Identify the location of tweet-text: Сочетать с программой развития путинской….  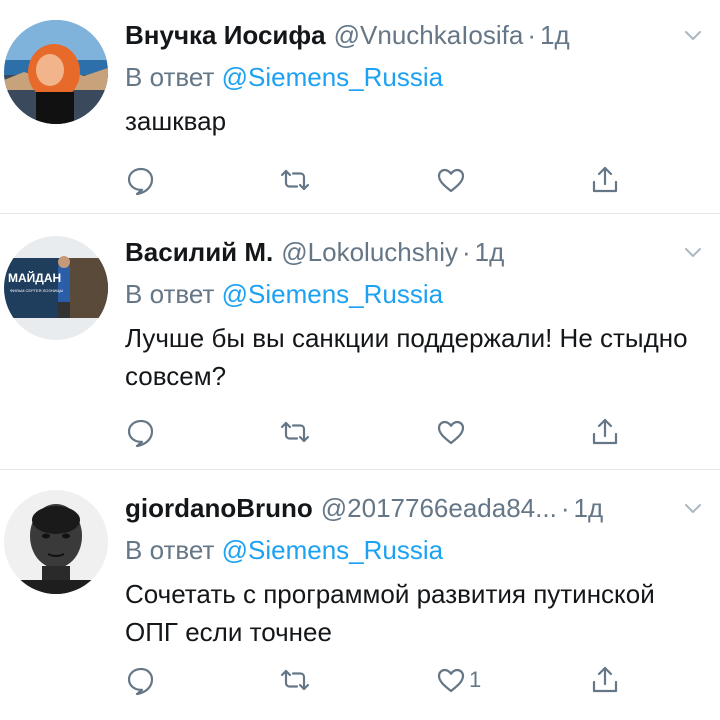
(390, 613).